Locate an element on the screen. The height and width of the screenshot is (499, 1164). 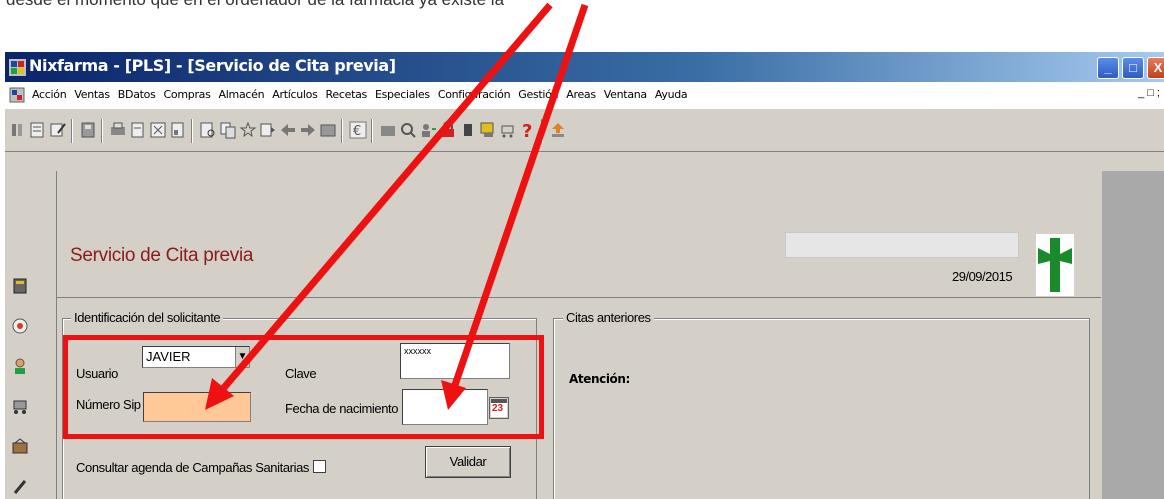
menu-item-configuracion: Configuración is located at coordinates (474, 94).